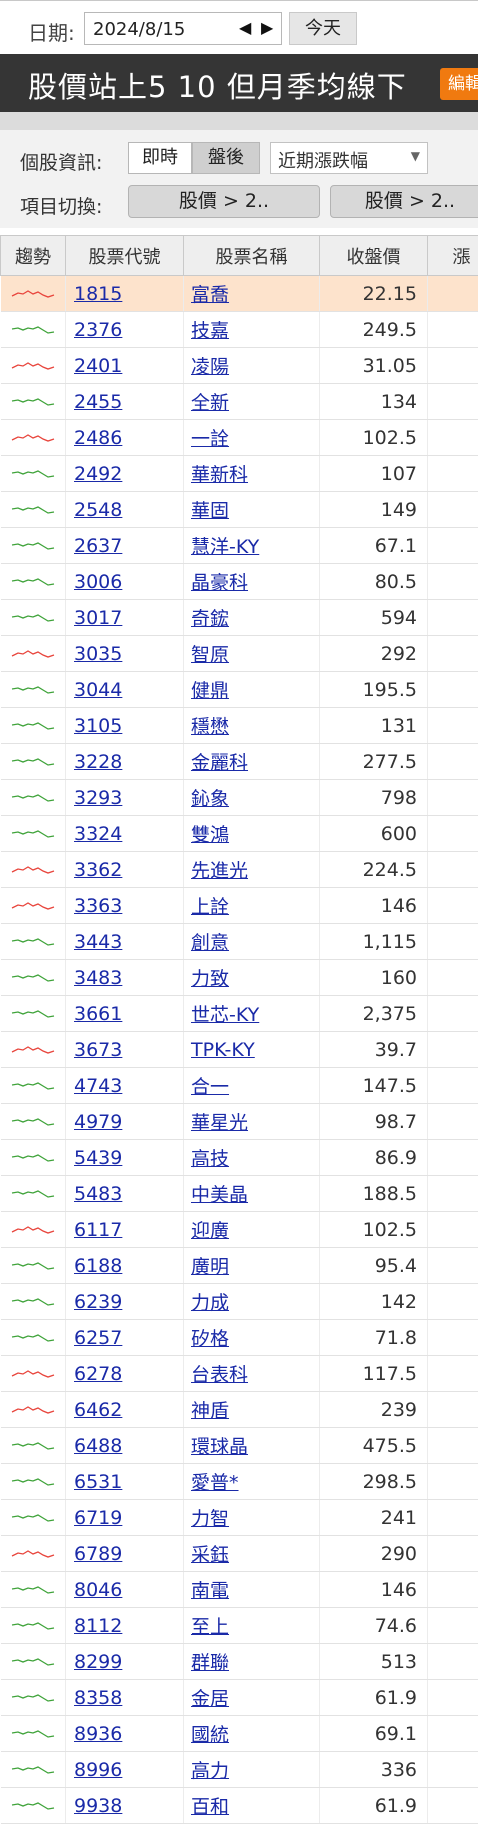  I want to click on stock-name-link: 全新, so click(210, 403).